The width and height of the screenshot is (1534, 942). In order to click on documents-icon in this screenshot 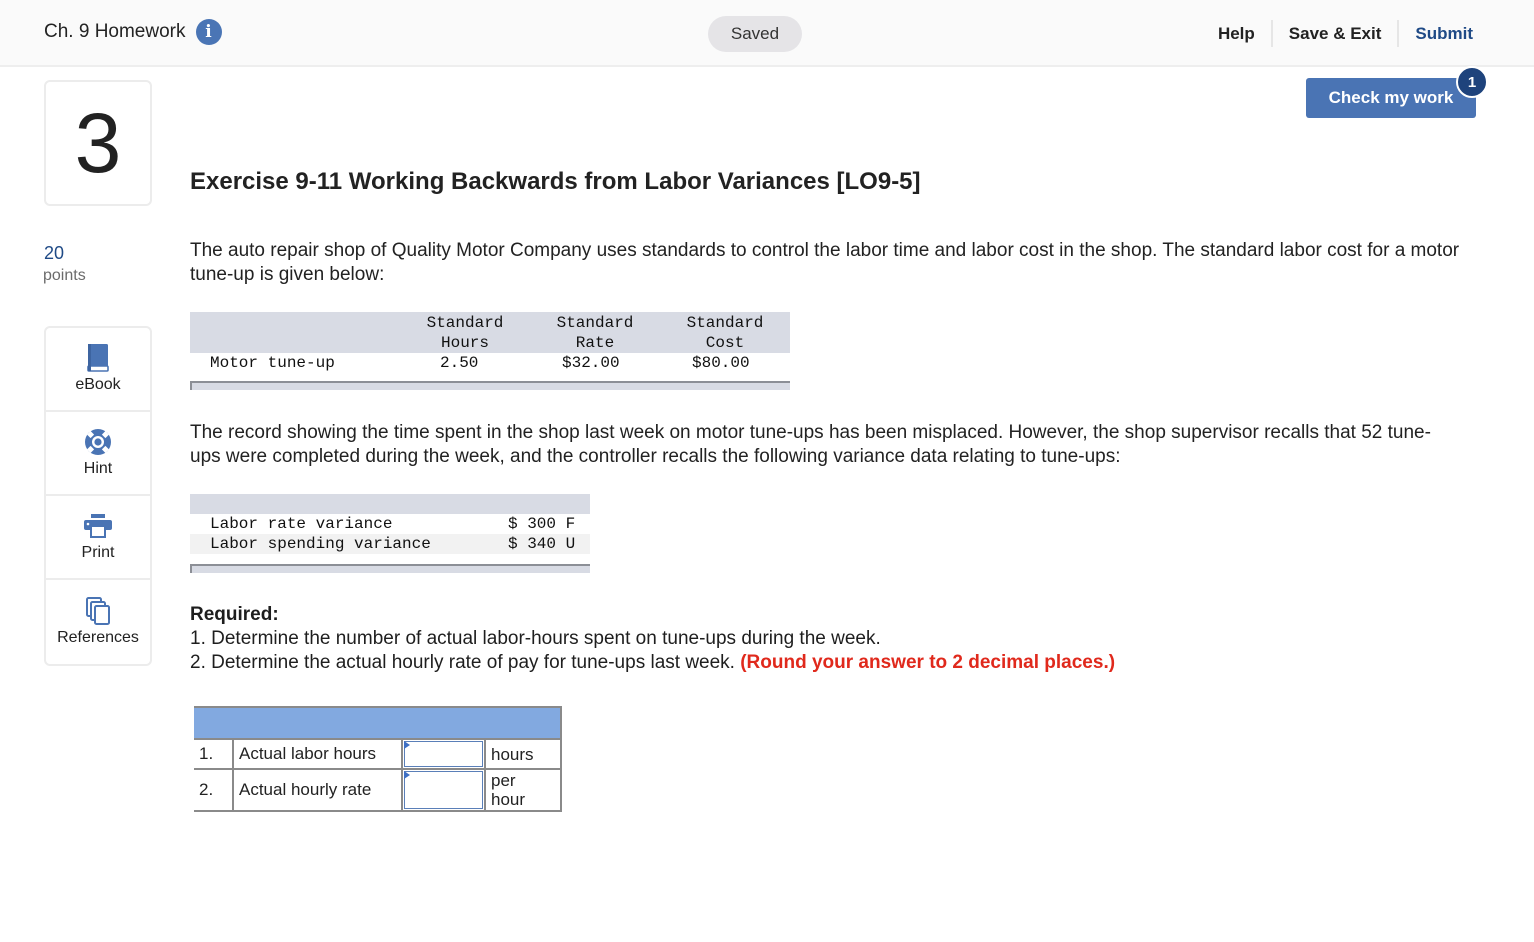, I will do `click(98, 611)`.